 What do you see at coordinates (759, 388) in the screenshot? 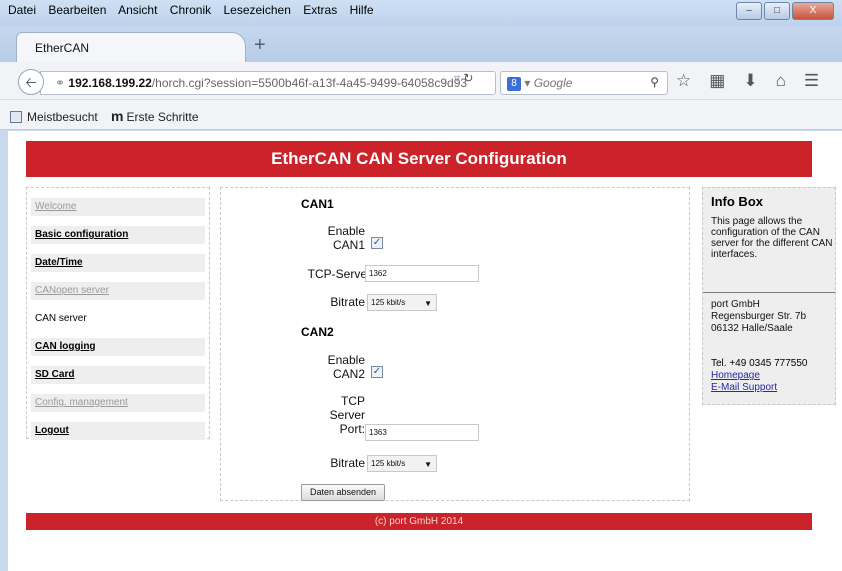
I see `email-support-link: E-Mail Support` at bounding box center [759, 388].